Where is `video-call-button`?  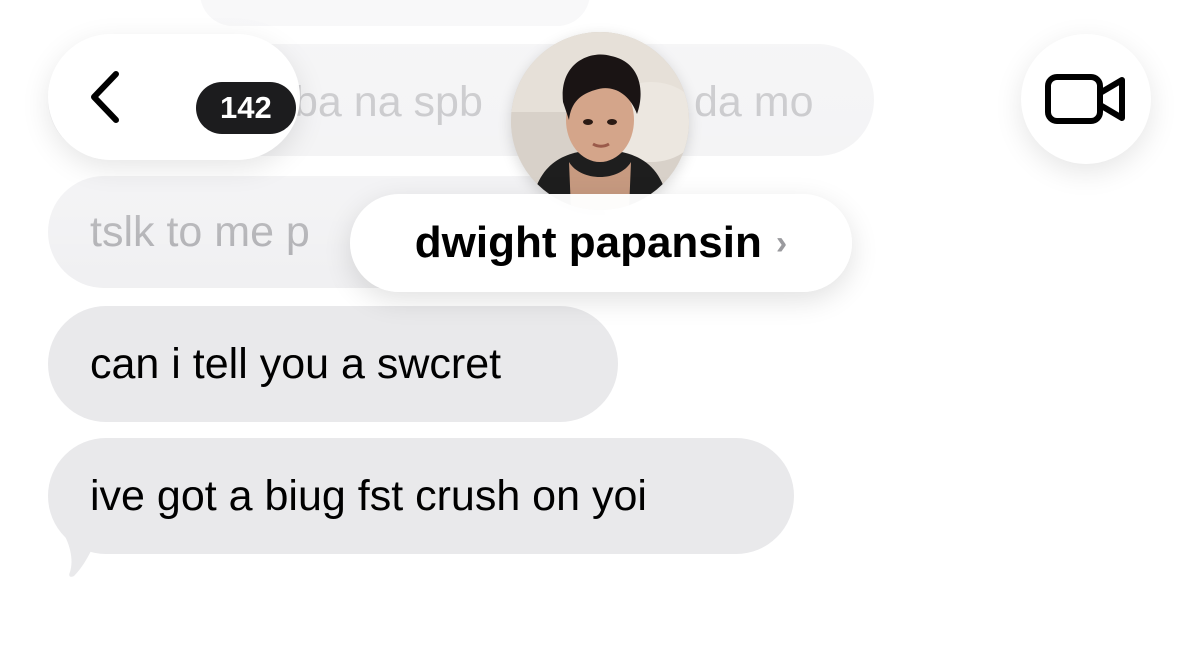 video-call-button is located at coordinates (1086, 99).